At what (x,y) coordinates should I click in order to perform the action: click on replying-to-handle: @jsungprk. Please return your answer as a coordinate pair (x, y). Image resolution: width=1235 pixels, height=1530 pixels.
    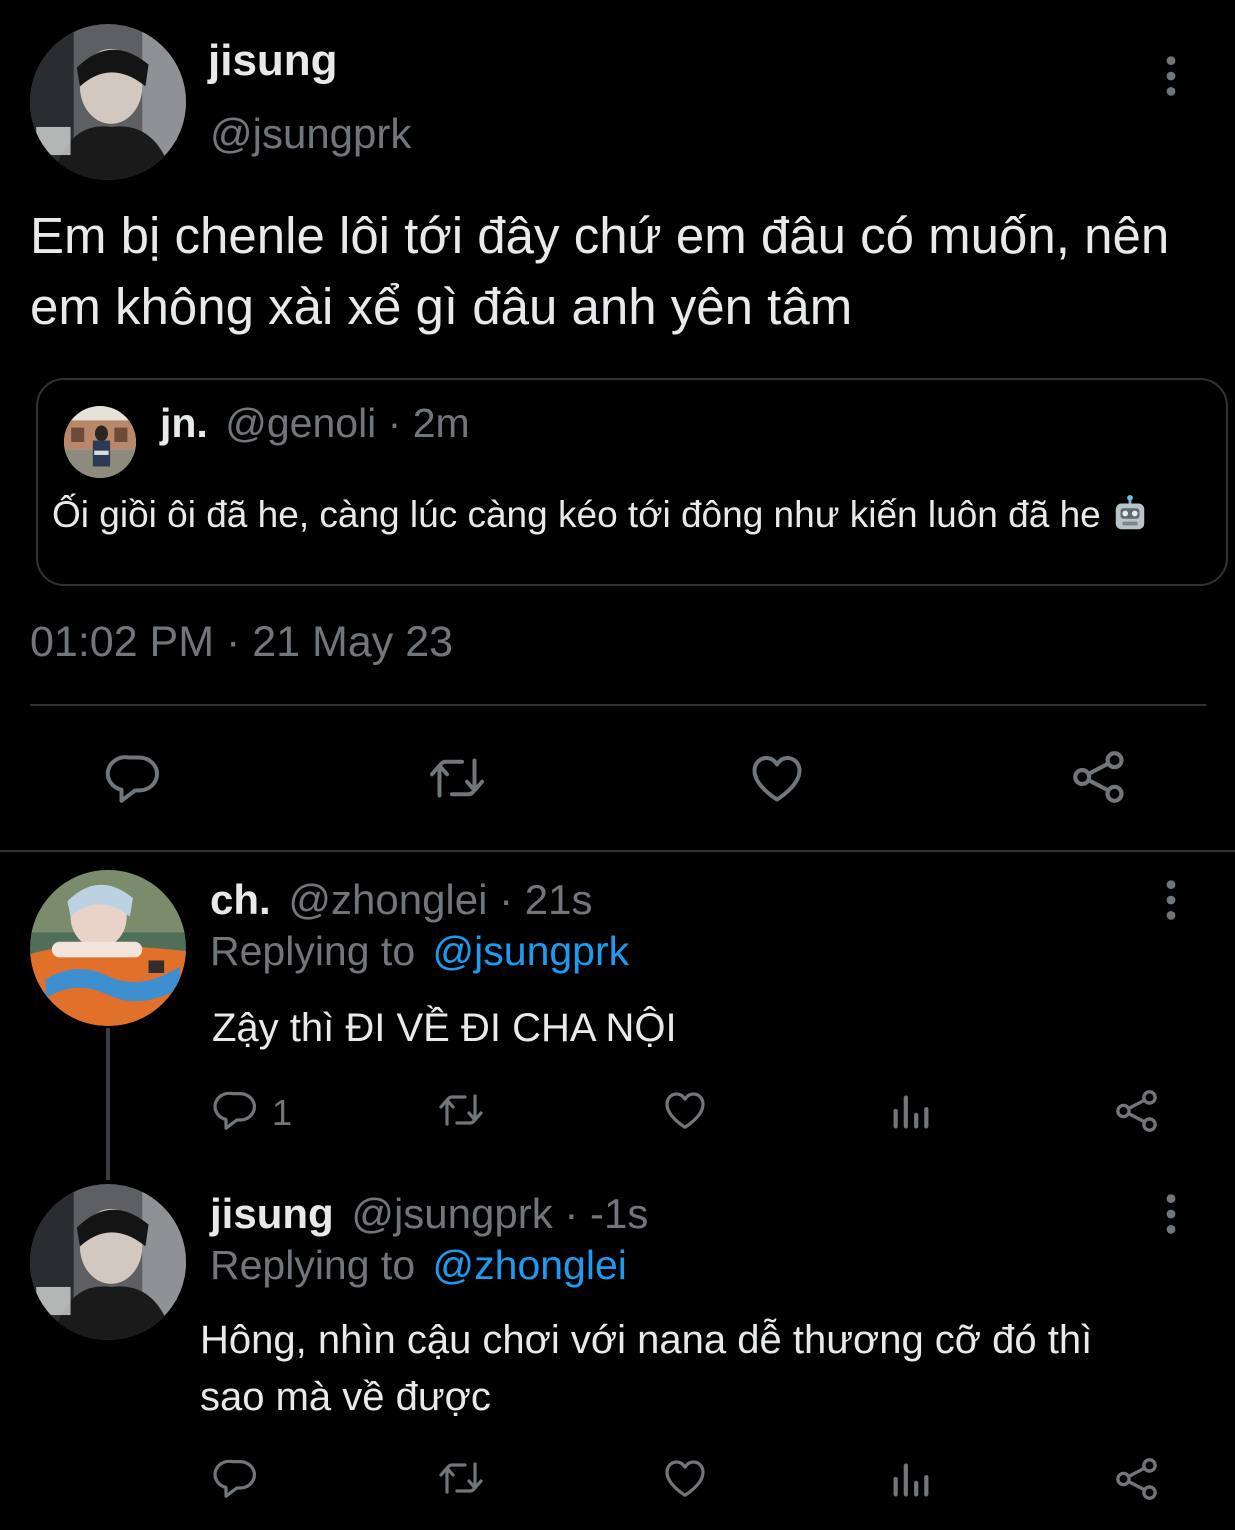
    Looking at the image, I should click on (531, 951).